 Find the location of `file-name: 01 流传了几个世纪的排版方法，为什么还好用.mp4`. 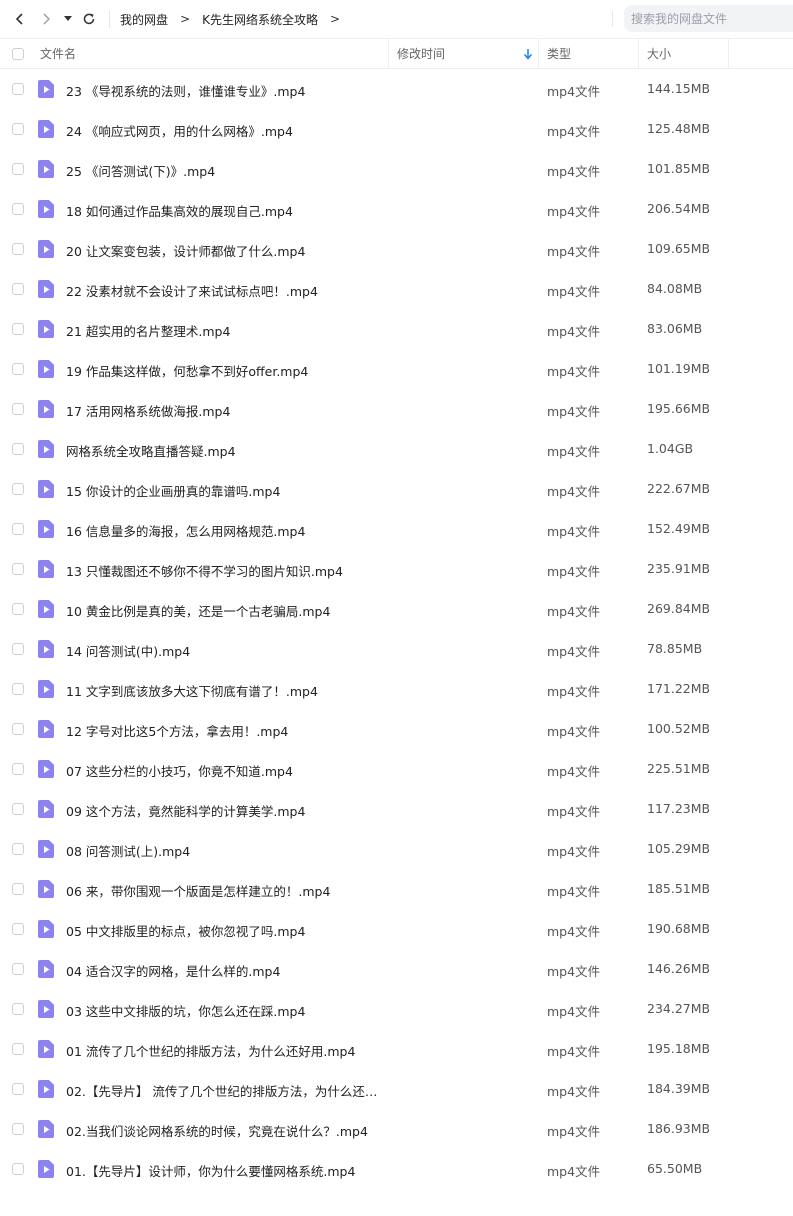

file-name: 01 流传了几个世纪的排版方法，为什么还好用.mp4 is located at coordinates (210, 1050).